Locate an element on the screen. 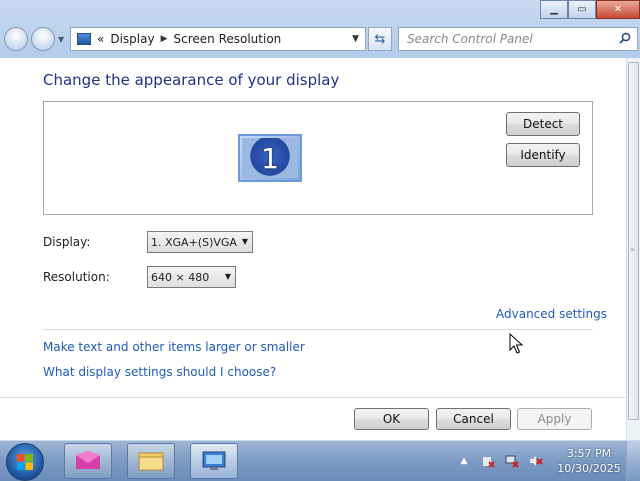 This screenshot has width=640, height=481. display-help-link: What display settings should I choose? is located at coordinates (159, 372).